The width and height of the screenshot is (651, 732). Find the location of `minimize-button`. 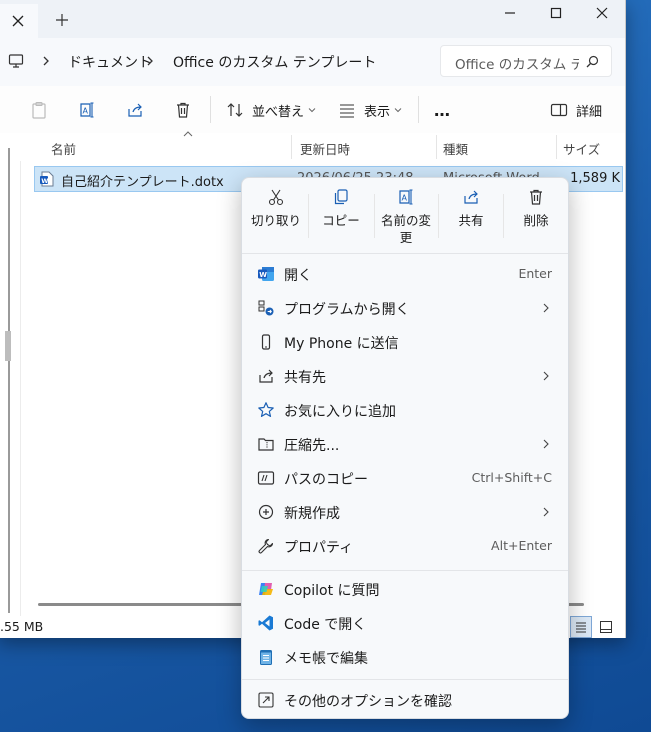

minimize-button is located at coordinates (510, 13).